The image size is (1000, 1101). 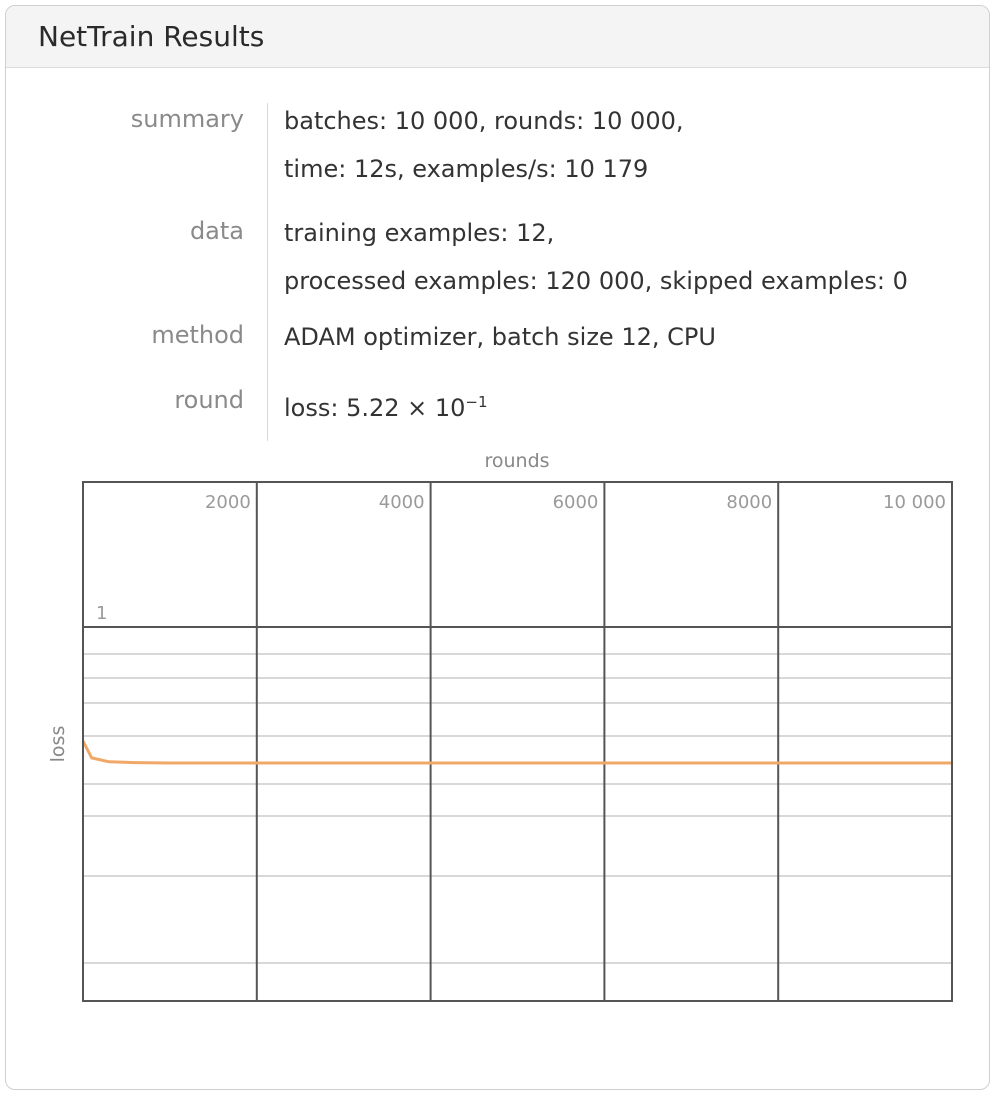 I want to click on x-tick-label: 6000, so click(x=576, y=502).